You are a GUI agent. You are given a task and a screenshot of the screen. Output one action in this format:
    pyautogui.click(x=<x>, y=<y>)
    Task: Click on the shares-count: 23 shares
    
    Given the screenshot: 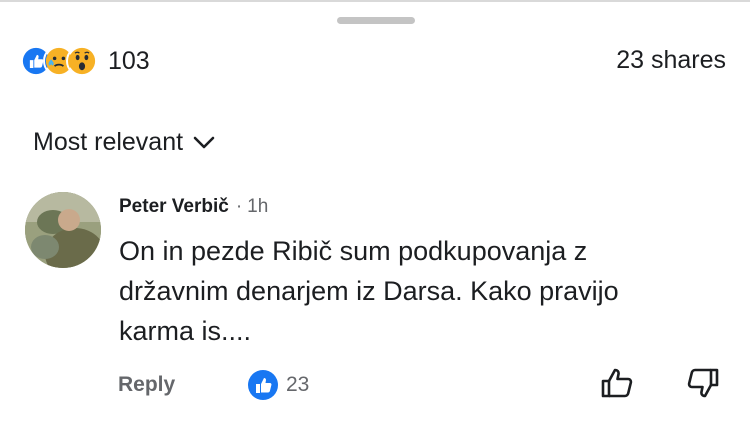 What is the action you would take?
    pyautogui.click(x=671, y=60)
    